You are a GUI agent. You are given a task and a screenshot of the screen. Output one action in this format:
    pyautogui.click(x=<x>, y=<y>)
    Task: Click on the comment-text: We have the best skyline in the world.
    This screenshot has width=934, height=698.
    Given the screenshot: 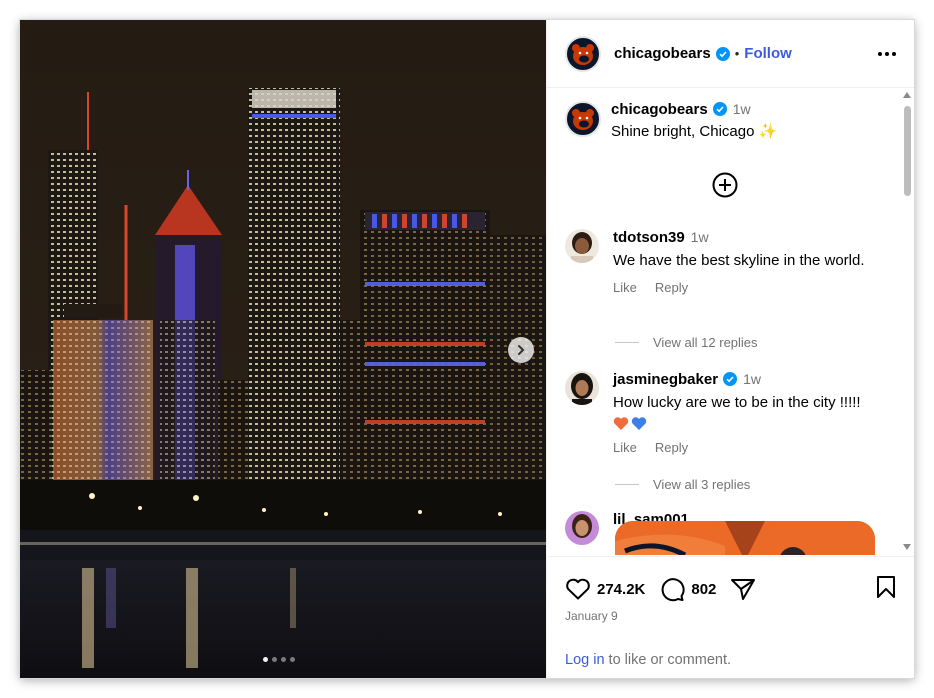 What is the action you would take?
    pyautogui.click(x=739, y=260)
    